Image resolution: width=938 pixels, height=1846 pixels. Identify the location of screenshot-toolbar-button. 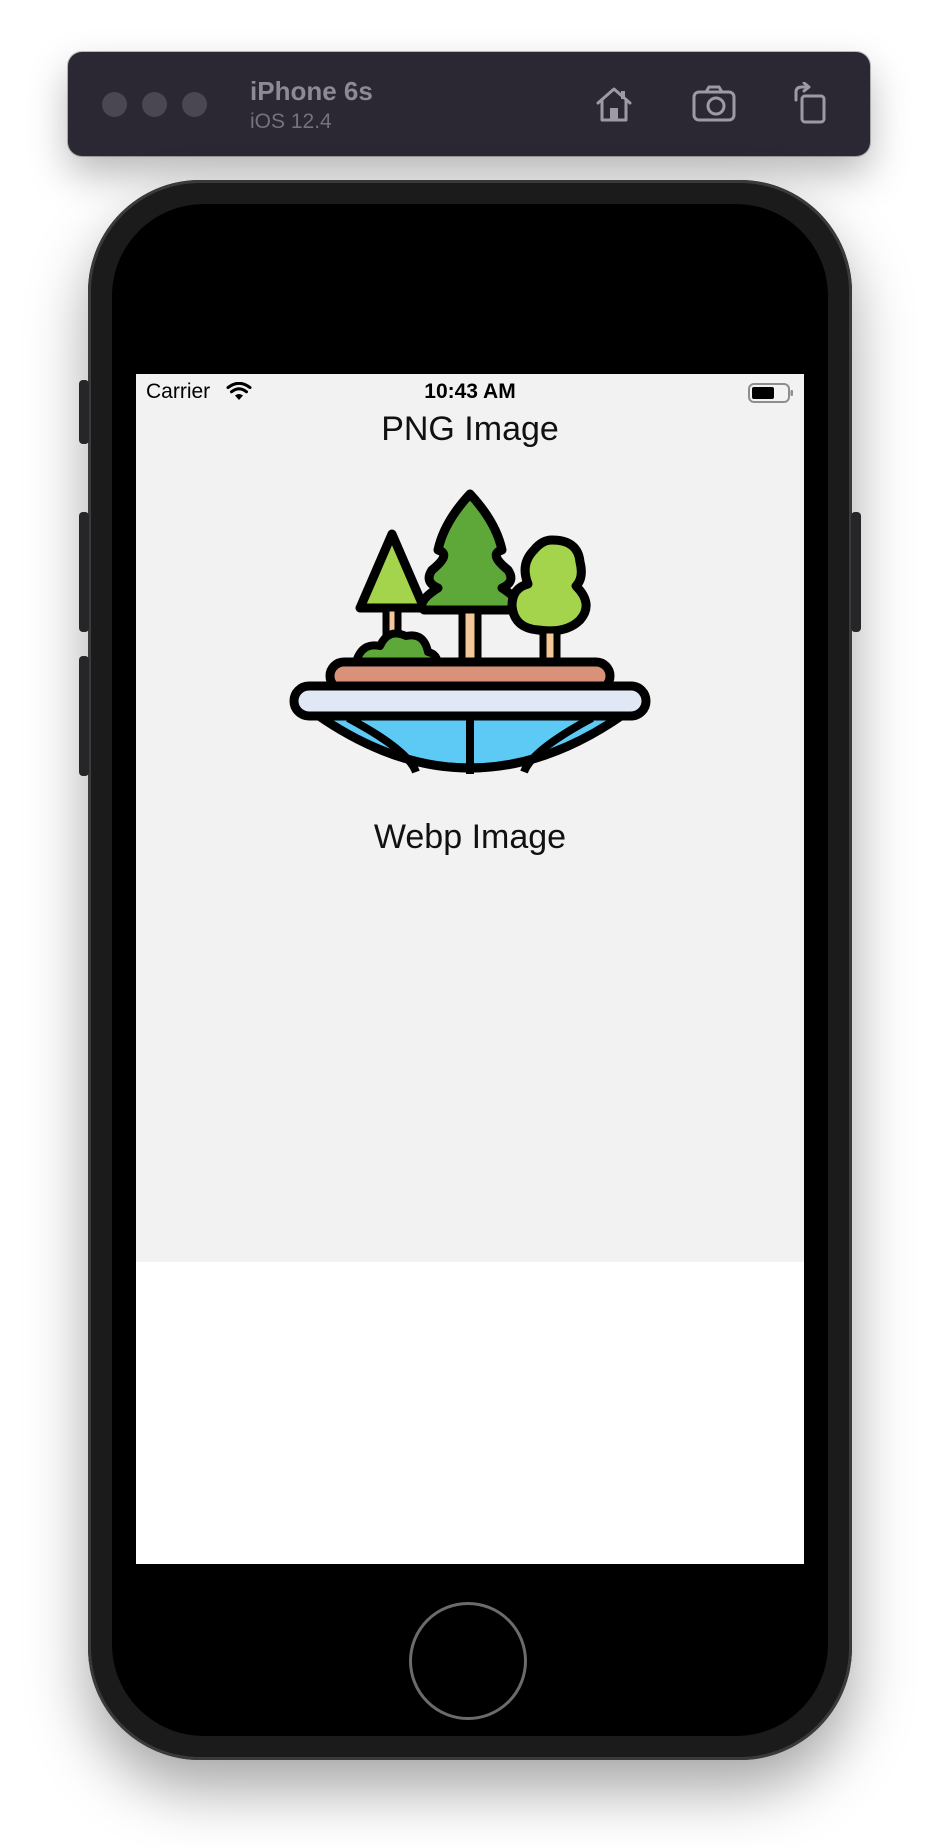
(714, 104).